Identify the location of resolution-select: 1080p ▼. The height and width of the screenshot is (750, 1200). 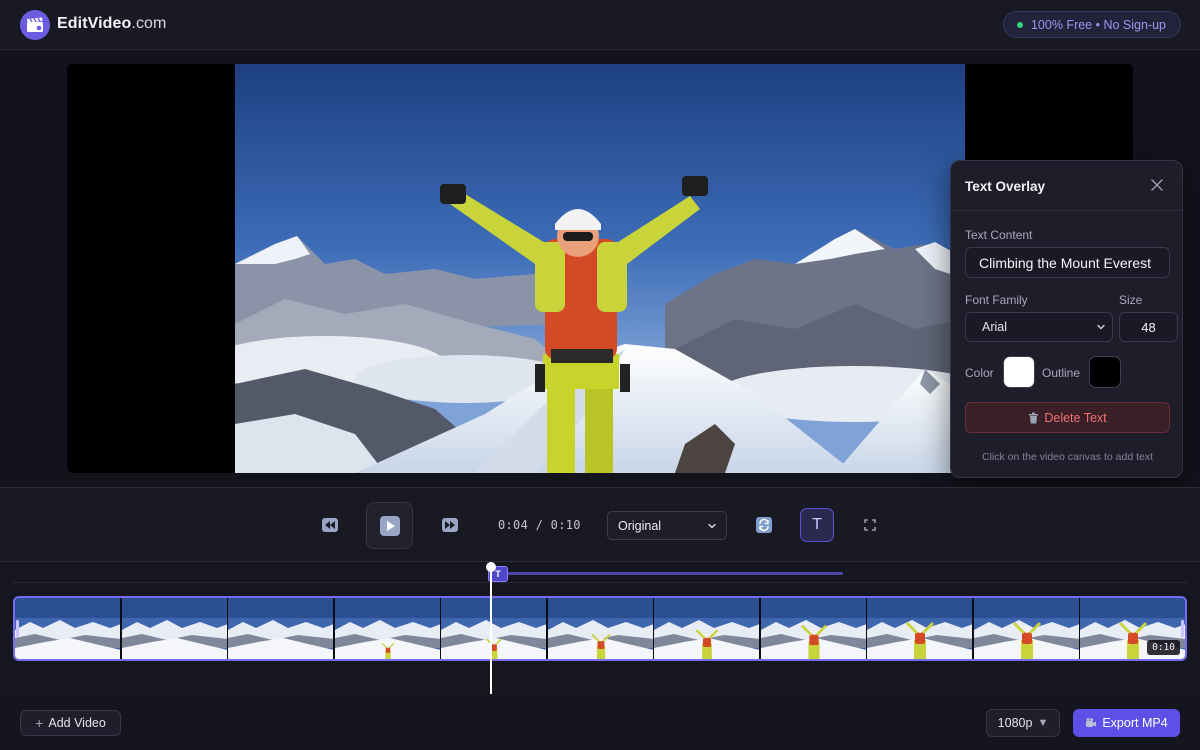
(1023, 723).